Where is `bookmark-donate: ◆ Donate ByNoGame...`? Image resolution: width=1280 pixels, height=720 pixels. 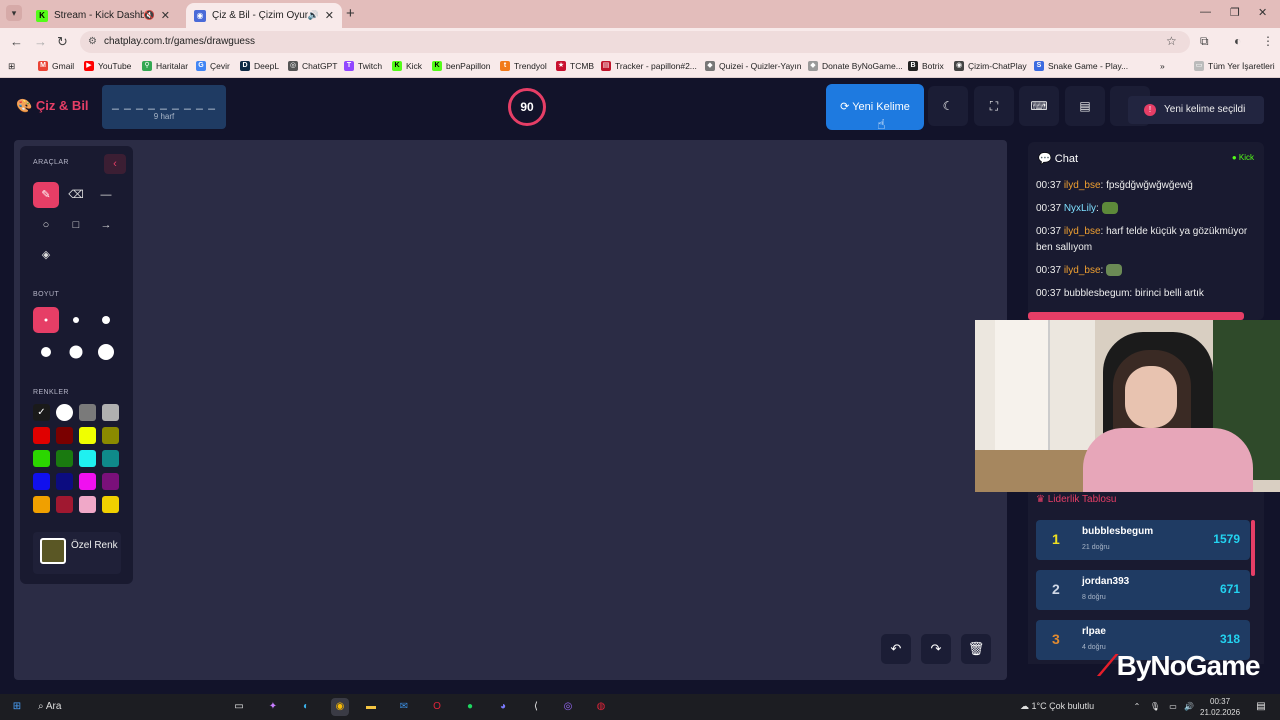 bookmark-donate: ◆ Donate ByNoGame... is located at coordinates (855, 66).